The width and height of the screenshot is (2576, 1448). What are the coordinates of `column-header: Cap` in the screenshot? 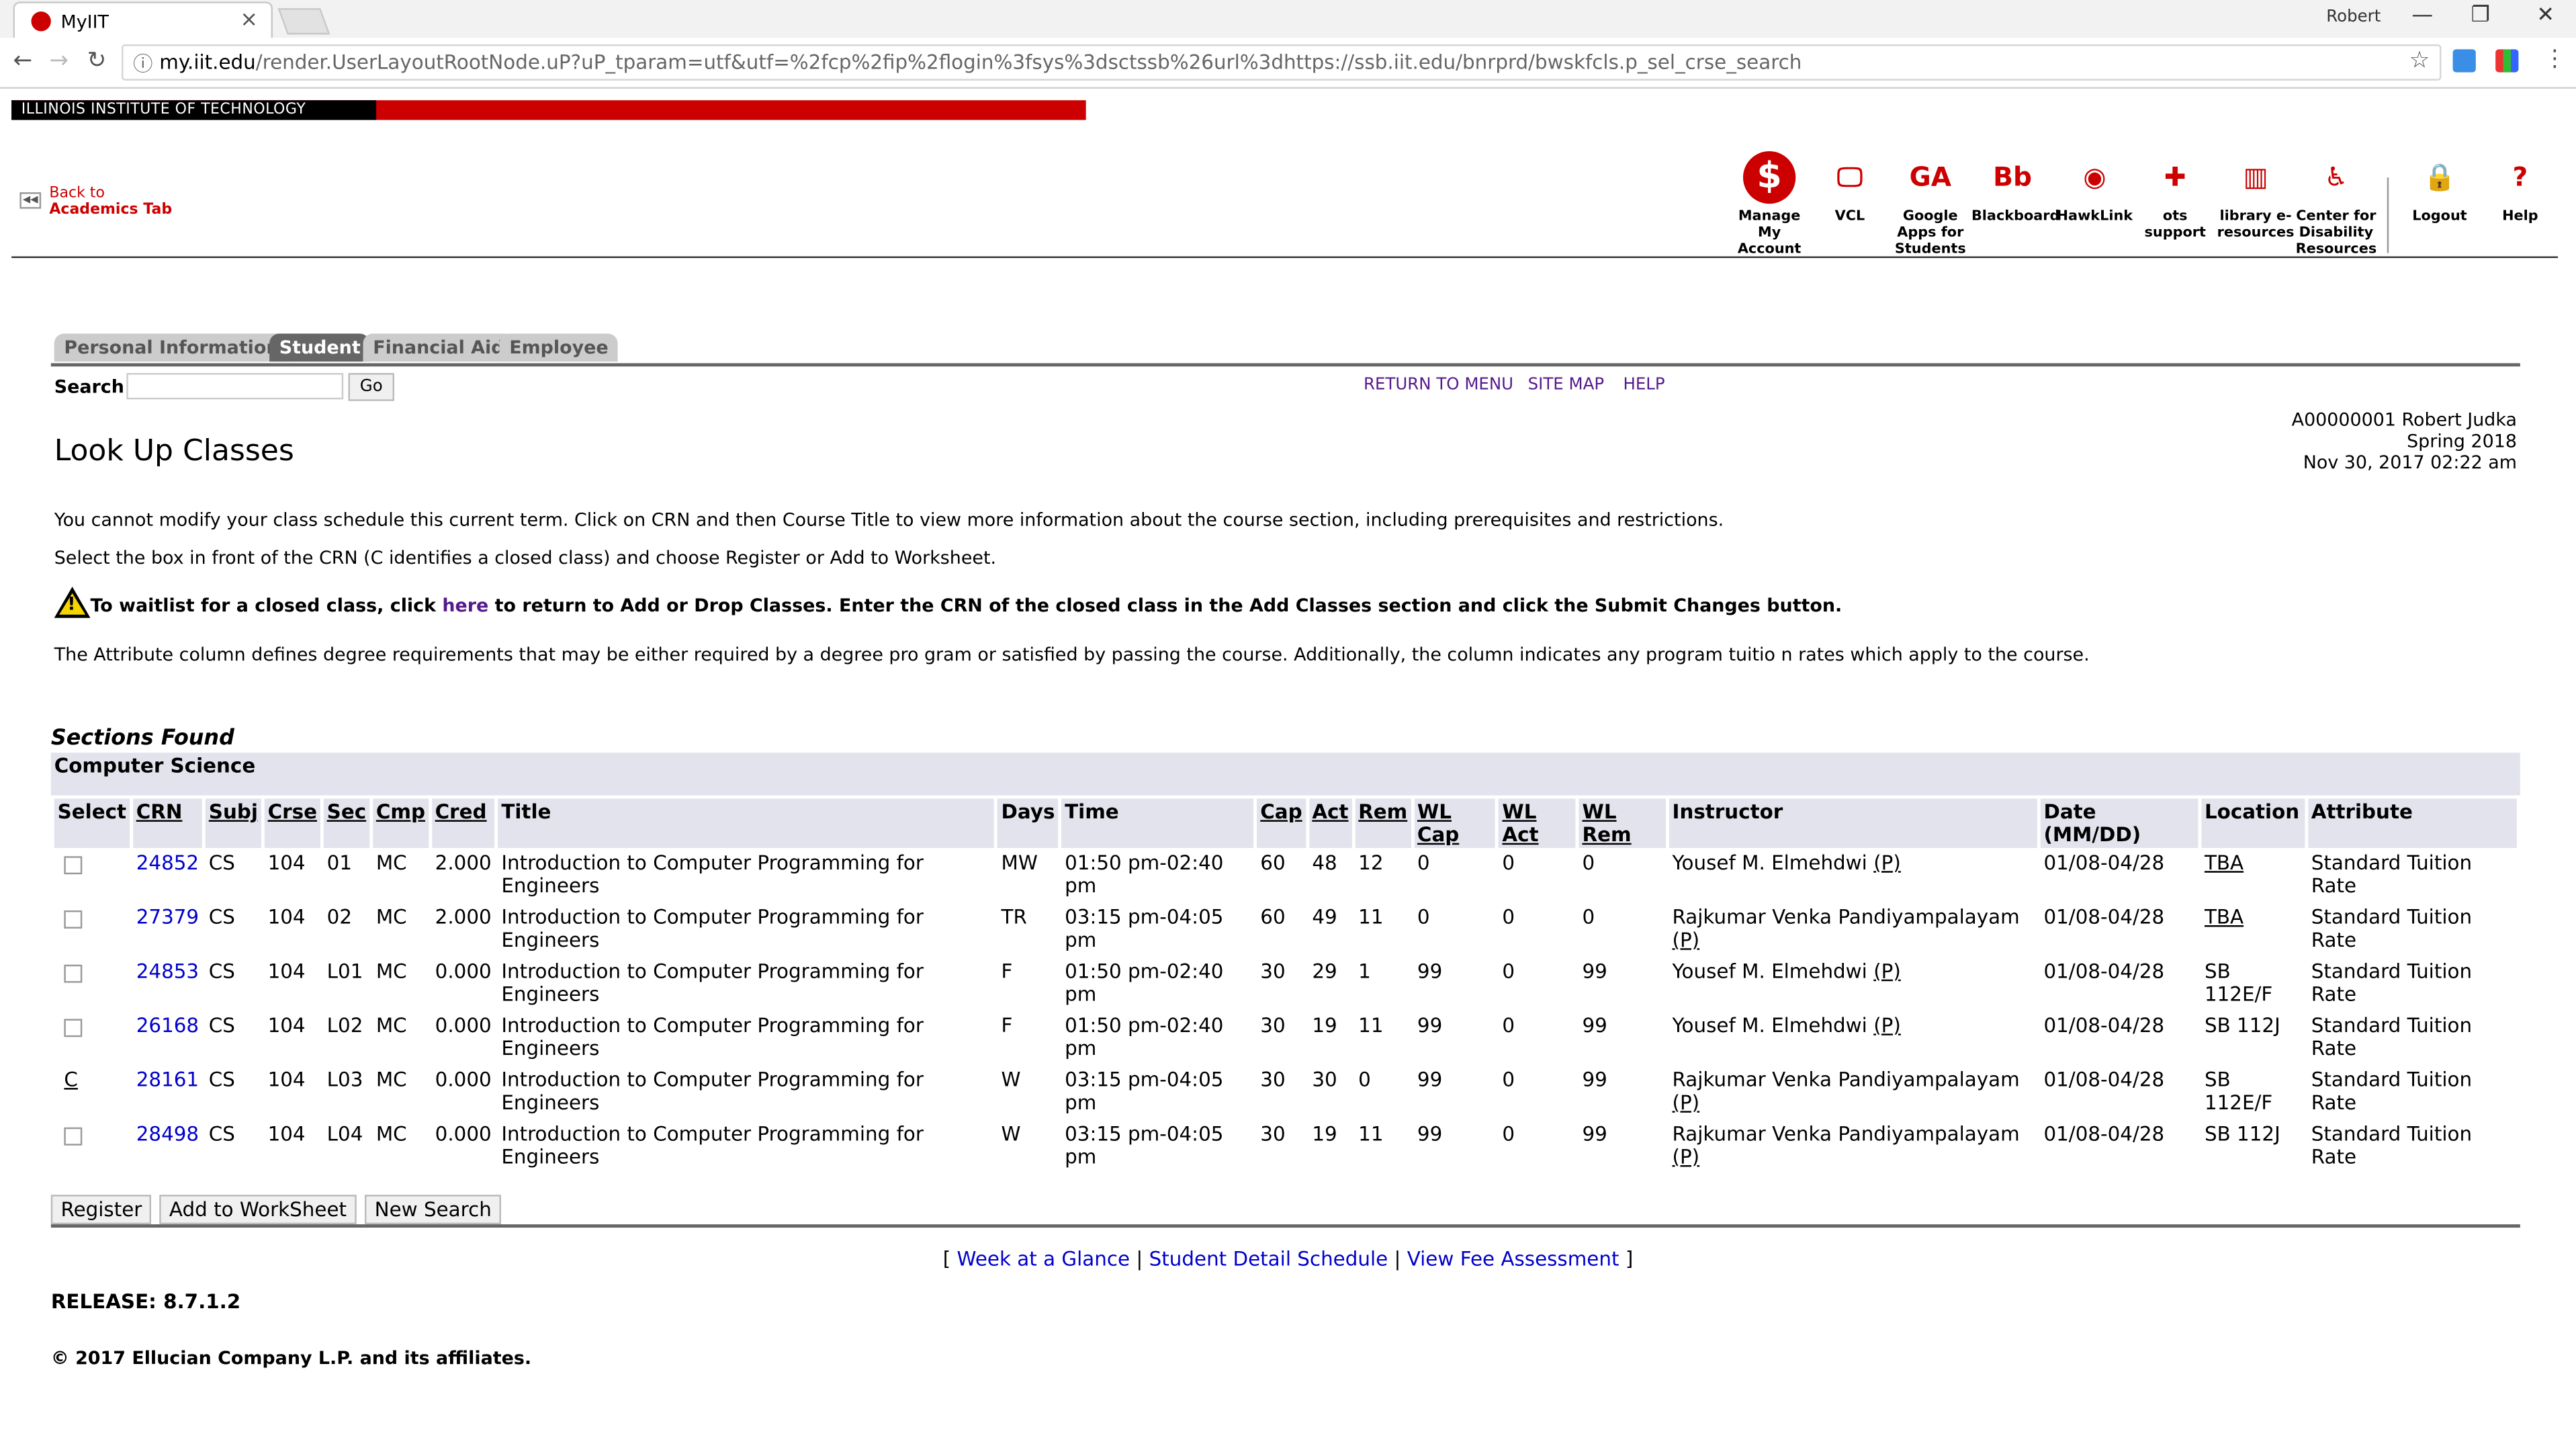 It's located at (1282, 823).